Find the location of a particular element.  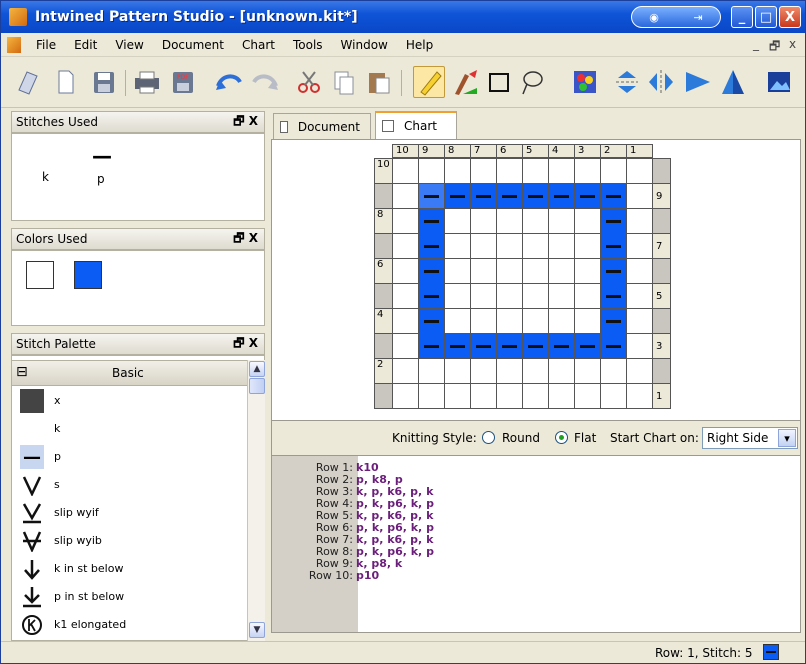

pdf-icon: PDF is located at coordinates (183, 82).